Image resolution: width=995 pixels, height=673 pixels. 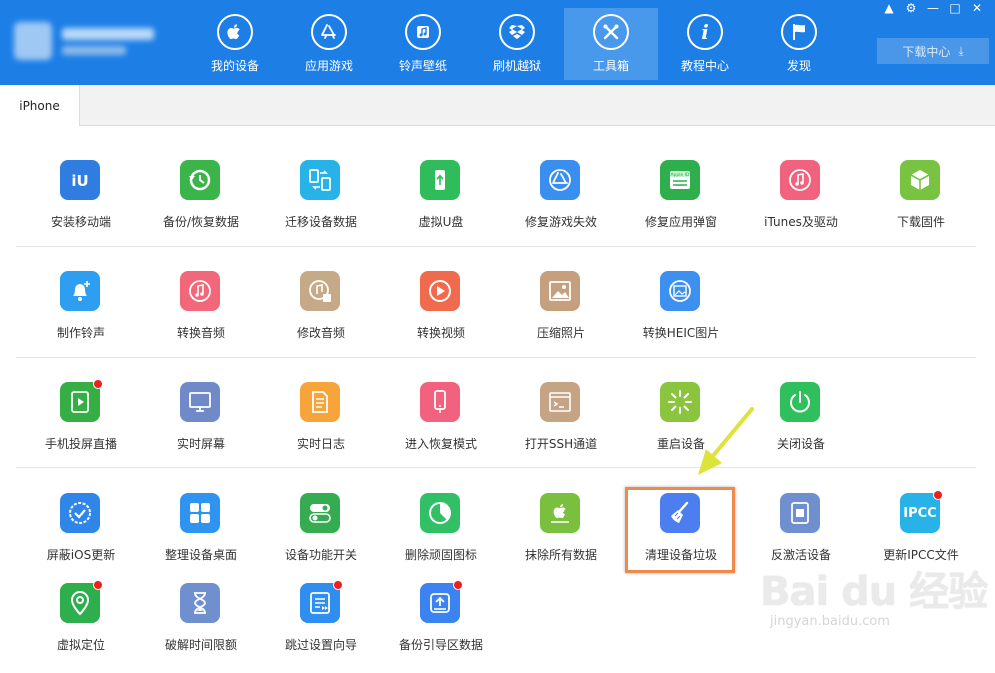 I want to click on tool-item: 虚拟定位, so click(x=81, y=626).